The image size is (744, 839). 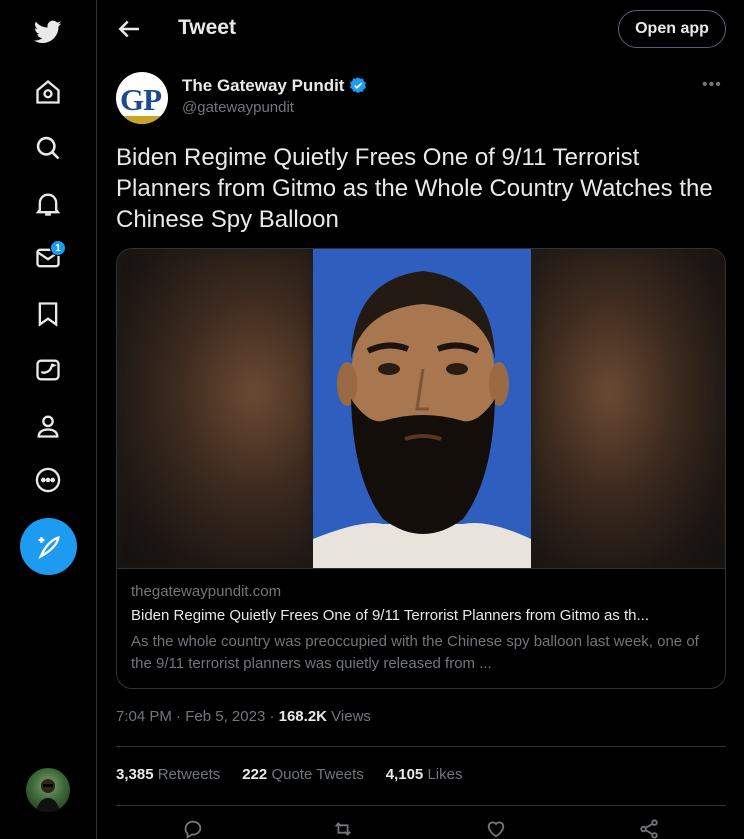 I want to click on likes-label: Likes, so click(x=445, y=774).